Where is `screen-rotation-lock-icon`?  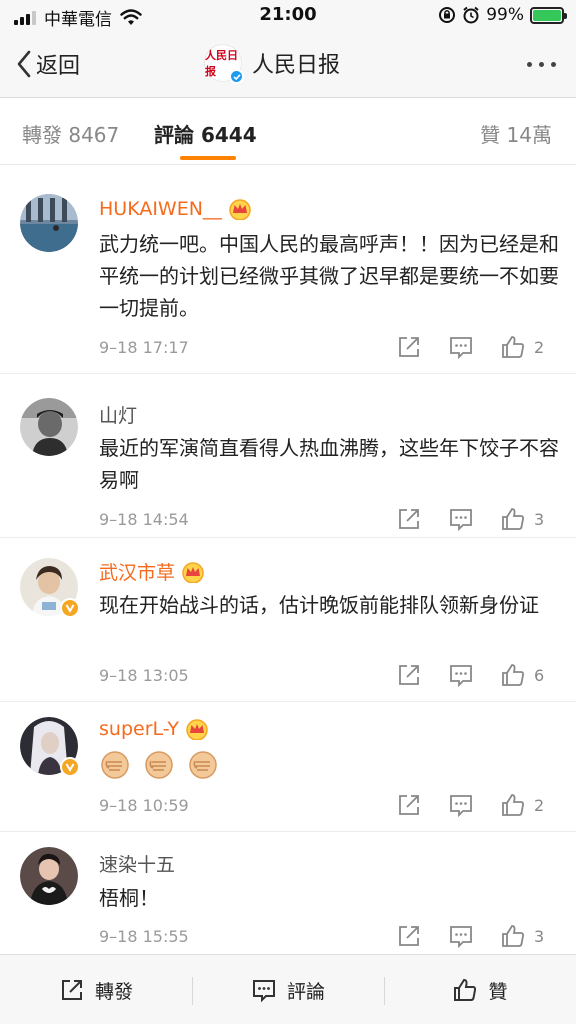 screen-rotation-lock-icon is located at coordinates (447, 15).